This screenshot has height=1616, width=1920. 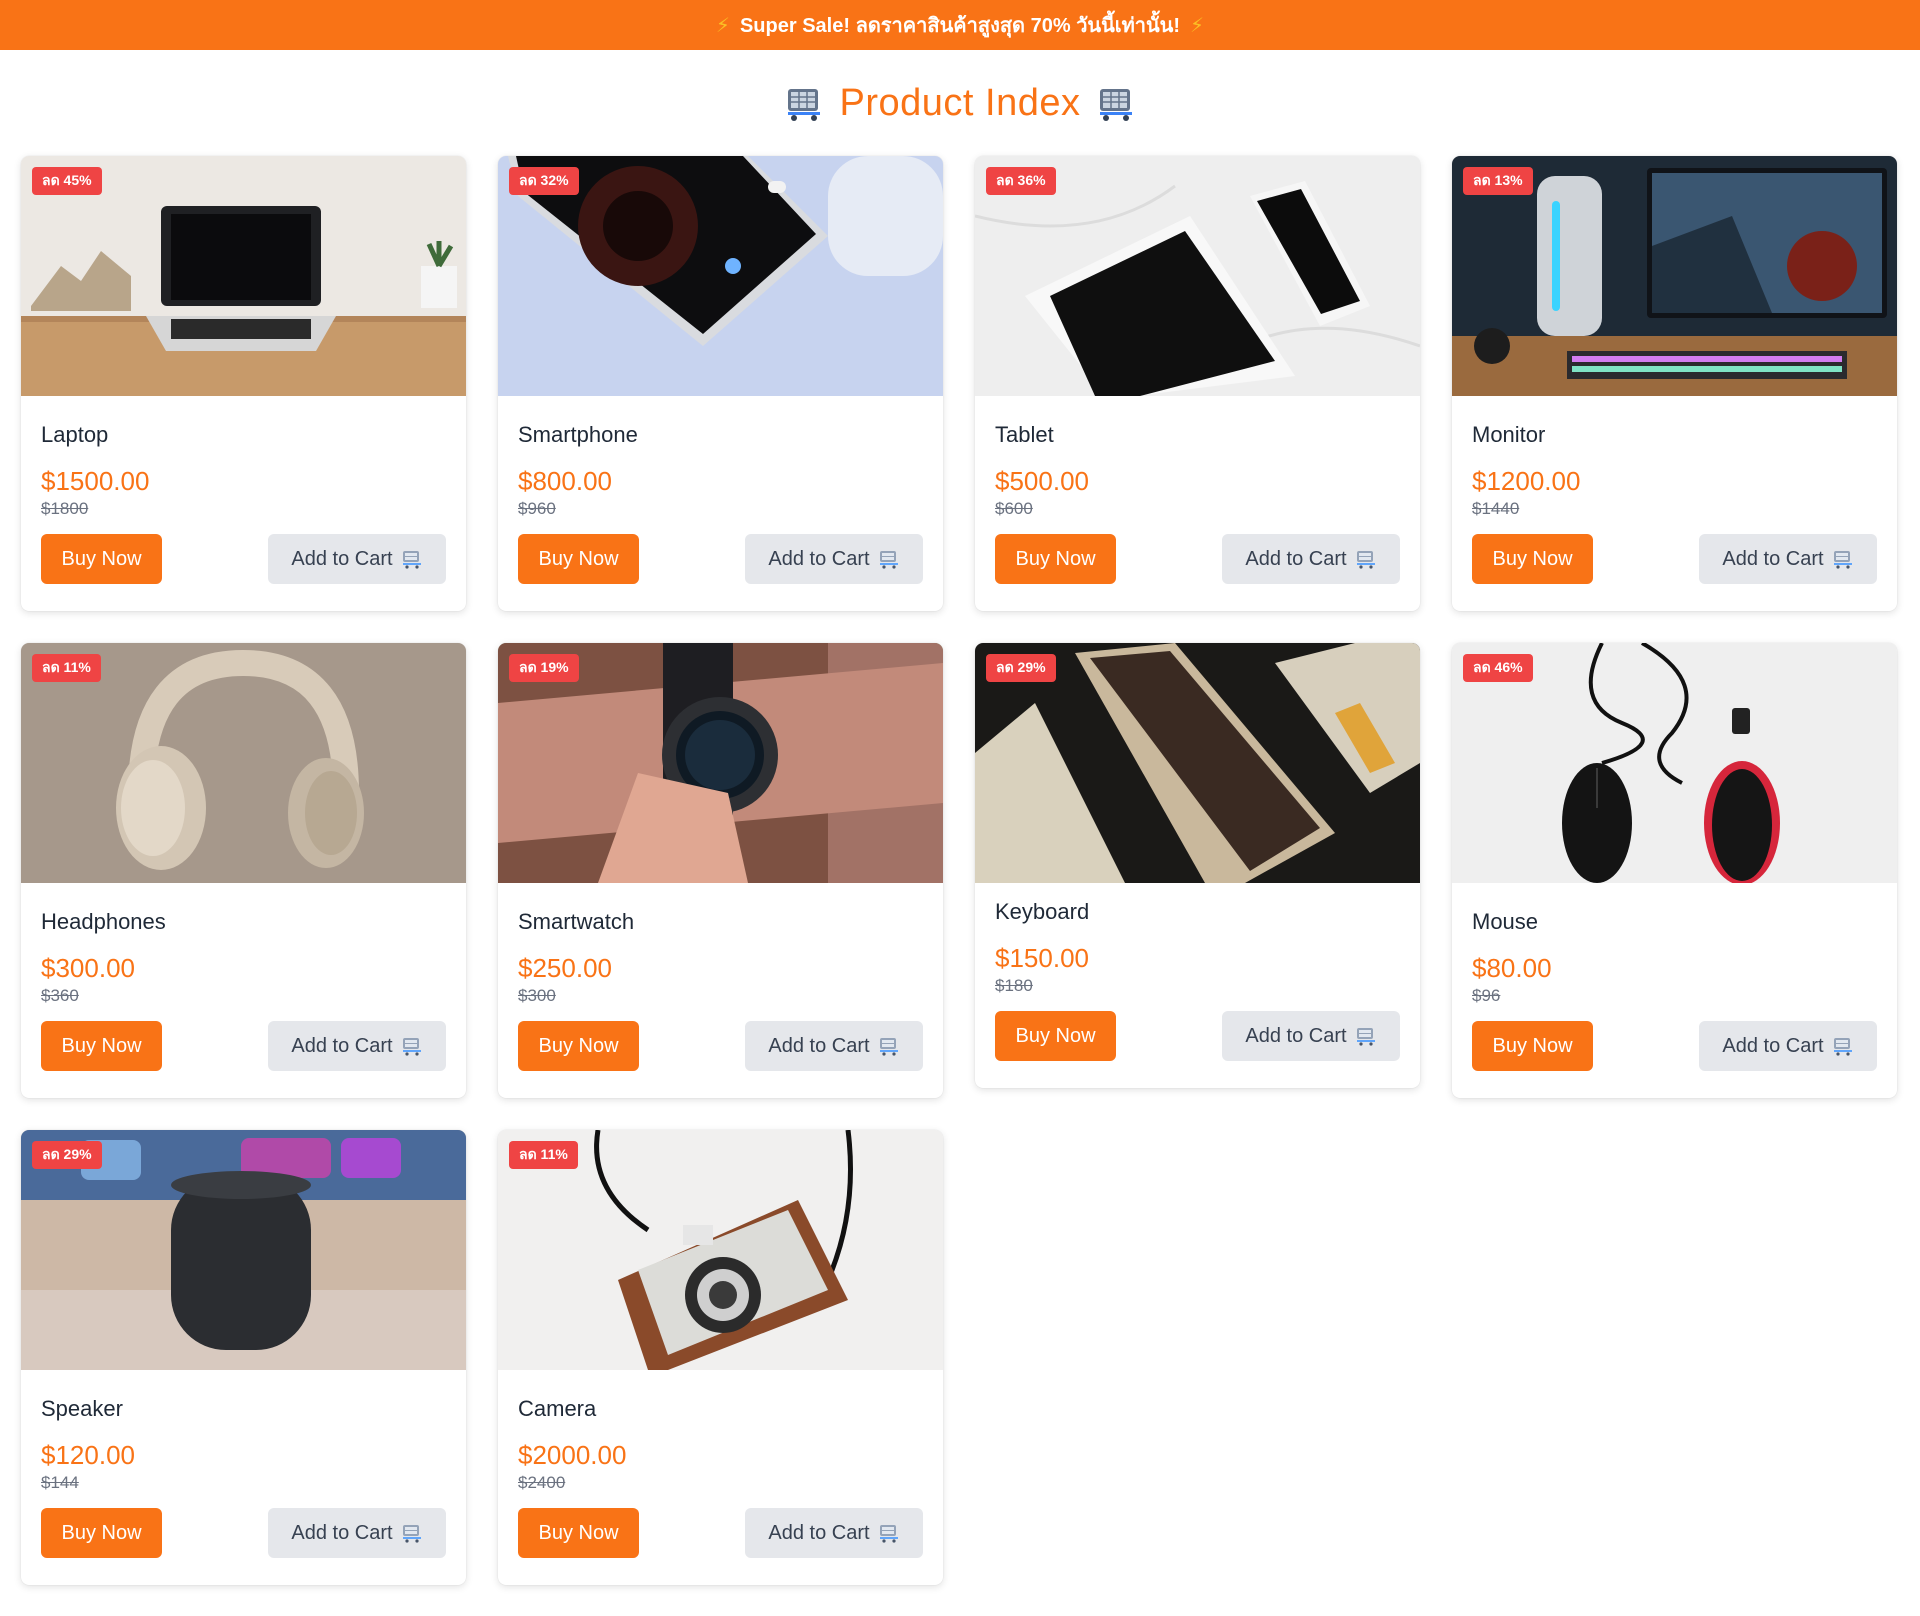 What do you see at coordinates (65, 508) in the screenshot?
I see `original-price: $1800` at bounding box center [65, 508].